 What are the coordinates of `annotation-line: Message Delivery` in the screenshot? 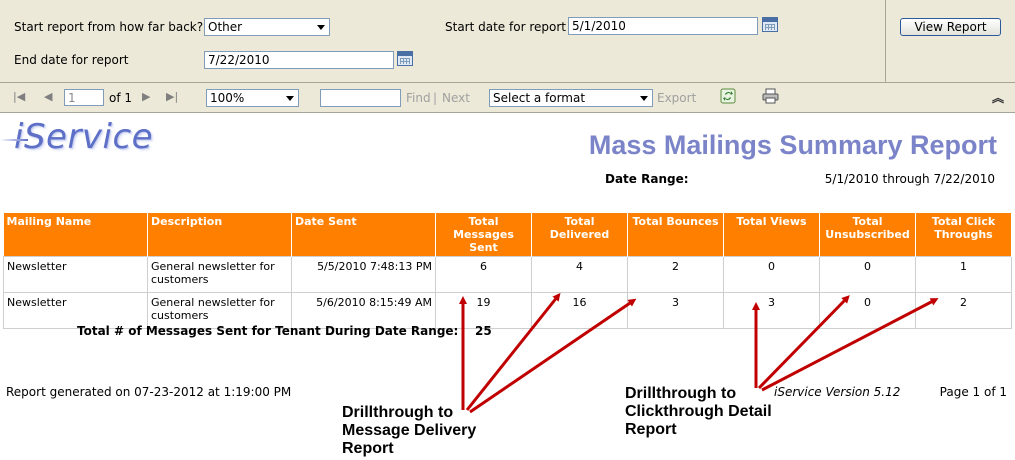 It's located at (409, 430).